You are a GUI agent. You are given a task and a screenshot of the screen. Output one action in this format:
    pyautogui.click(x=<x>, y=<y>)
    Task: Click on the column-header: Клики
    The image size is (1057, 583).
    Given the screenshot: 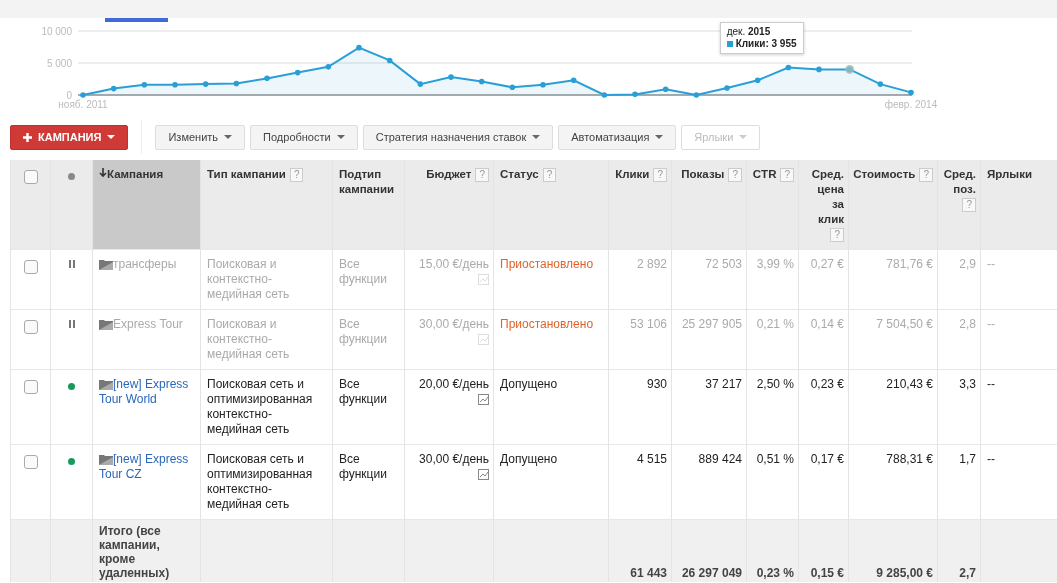 What is the action you would take?
    pyautogui.click(x=632, y=174)
    